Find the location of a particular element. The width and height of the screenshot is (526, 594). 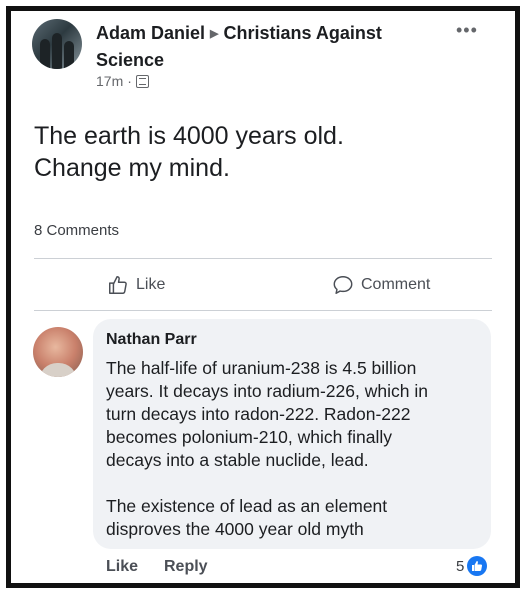

comment-line: disproves the 4000 year old myth is located at coordinates (235, 529).